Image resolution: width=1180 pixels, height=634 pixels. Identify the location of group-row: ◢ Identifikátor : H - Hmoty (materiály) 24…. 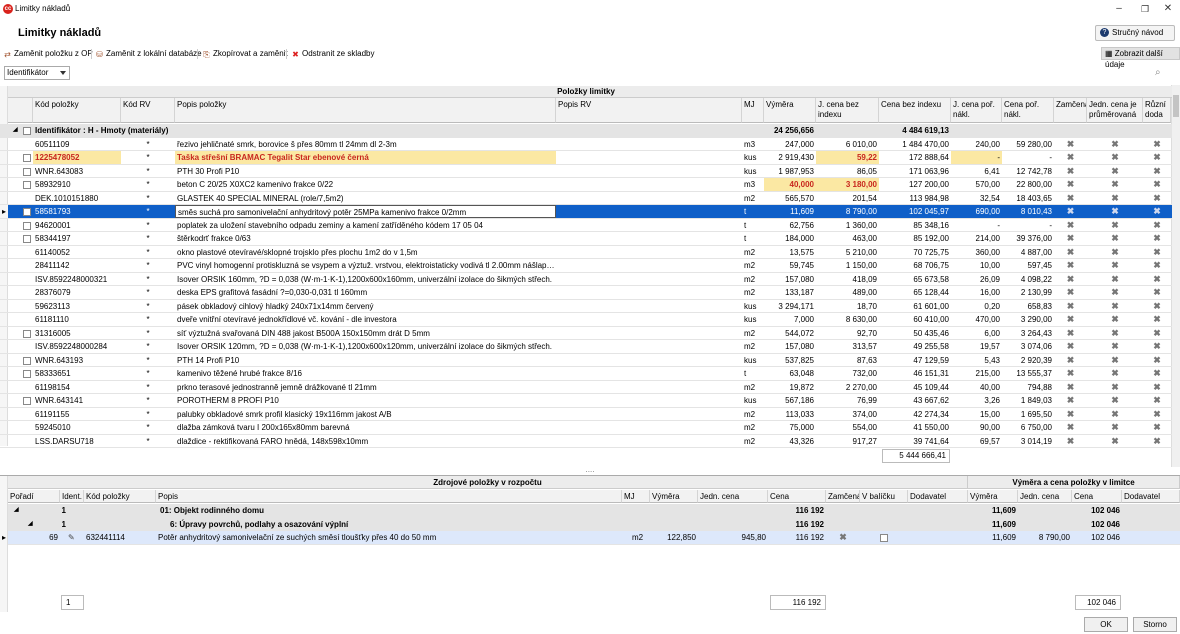
(586, 131).